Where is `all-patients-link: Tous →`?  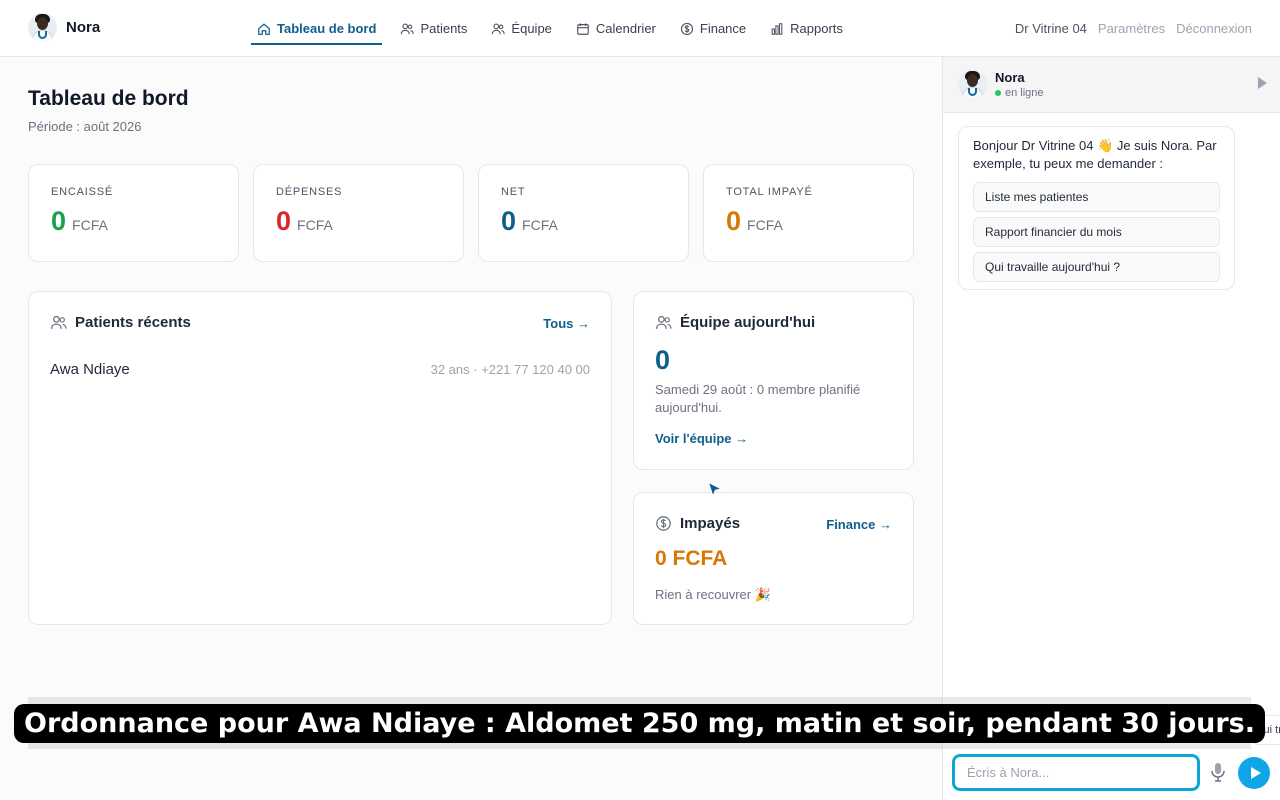
all-patients-link: Tous → is located at coordinates (566, 323).